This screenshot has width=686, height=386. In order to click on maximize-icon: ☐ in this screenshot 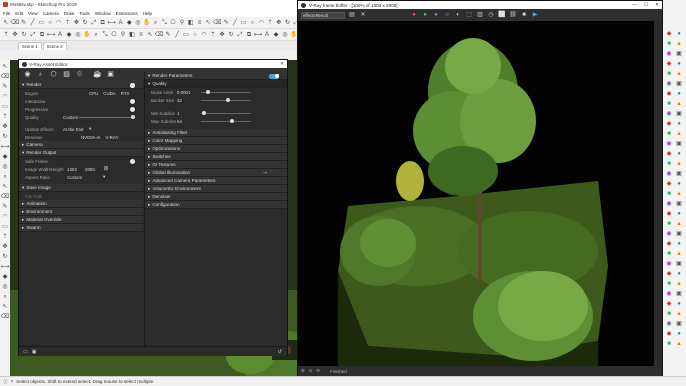, I will do `click(646, 5)`.